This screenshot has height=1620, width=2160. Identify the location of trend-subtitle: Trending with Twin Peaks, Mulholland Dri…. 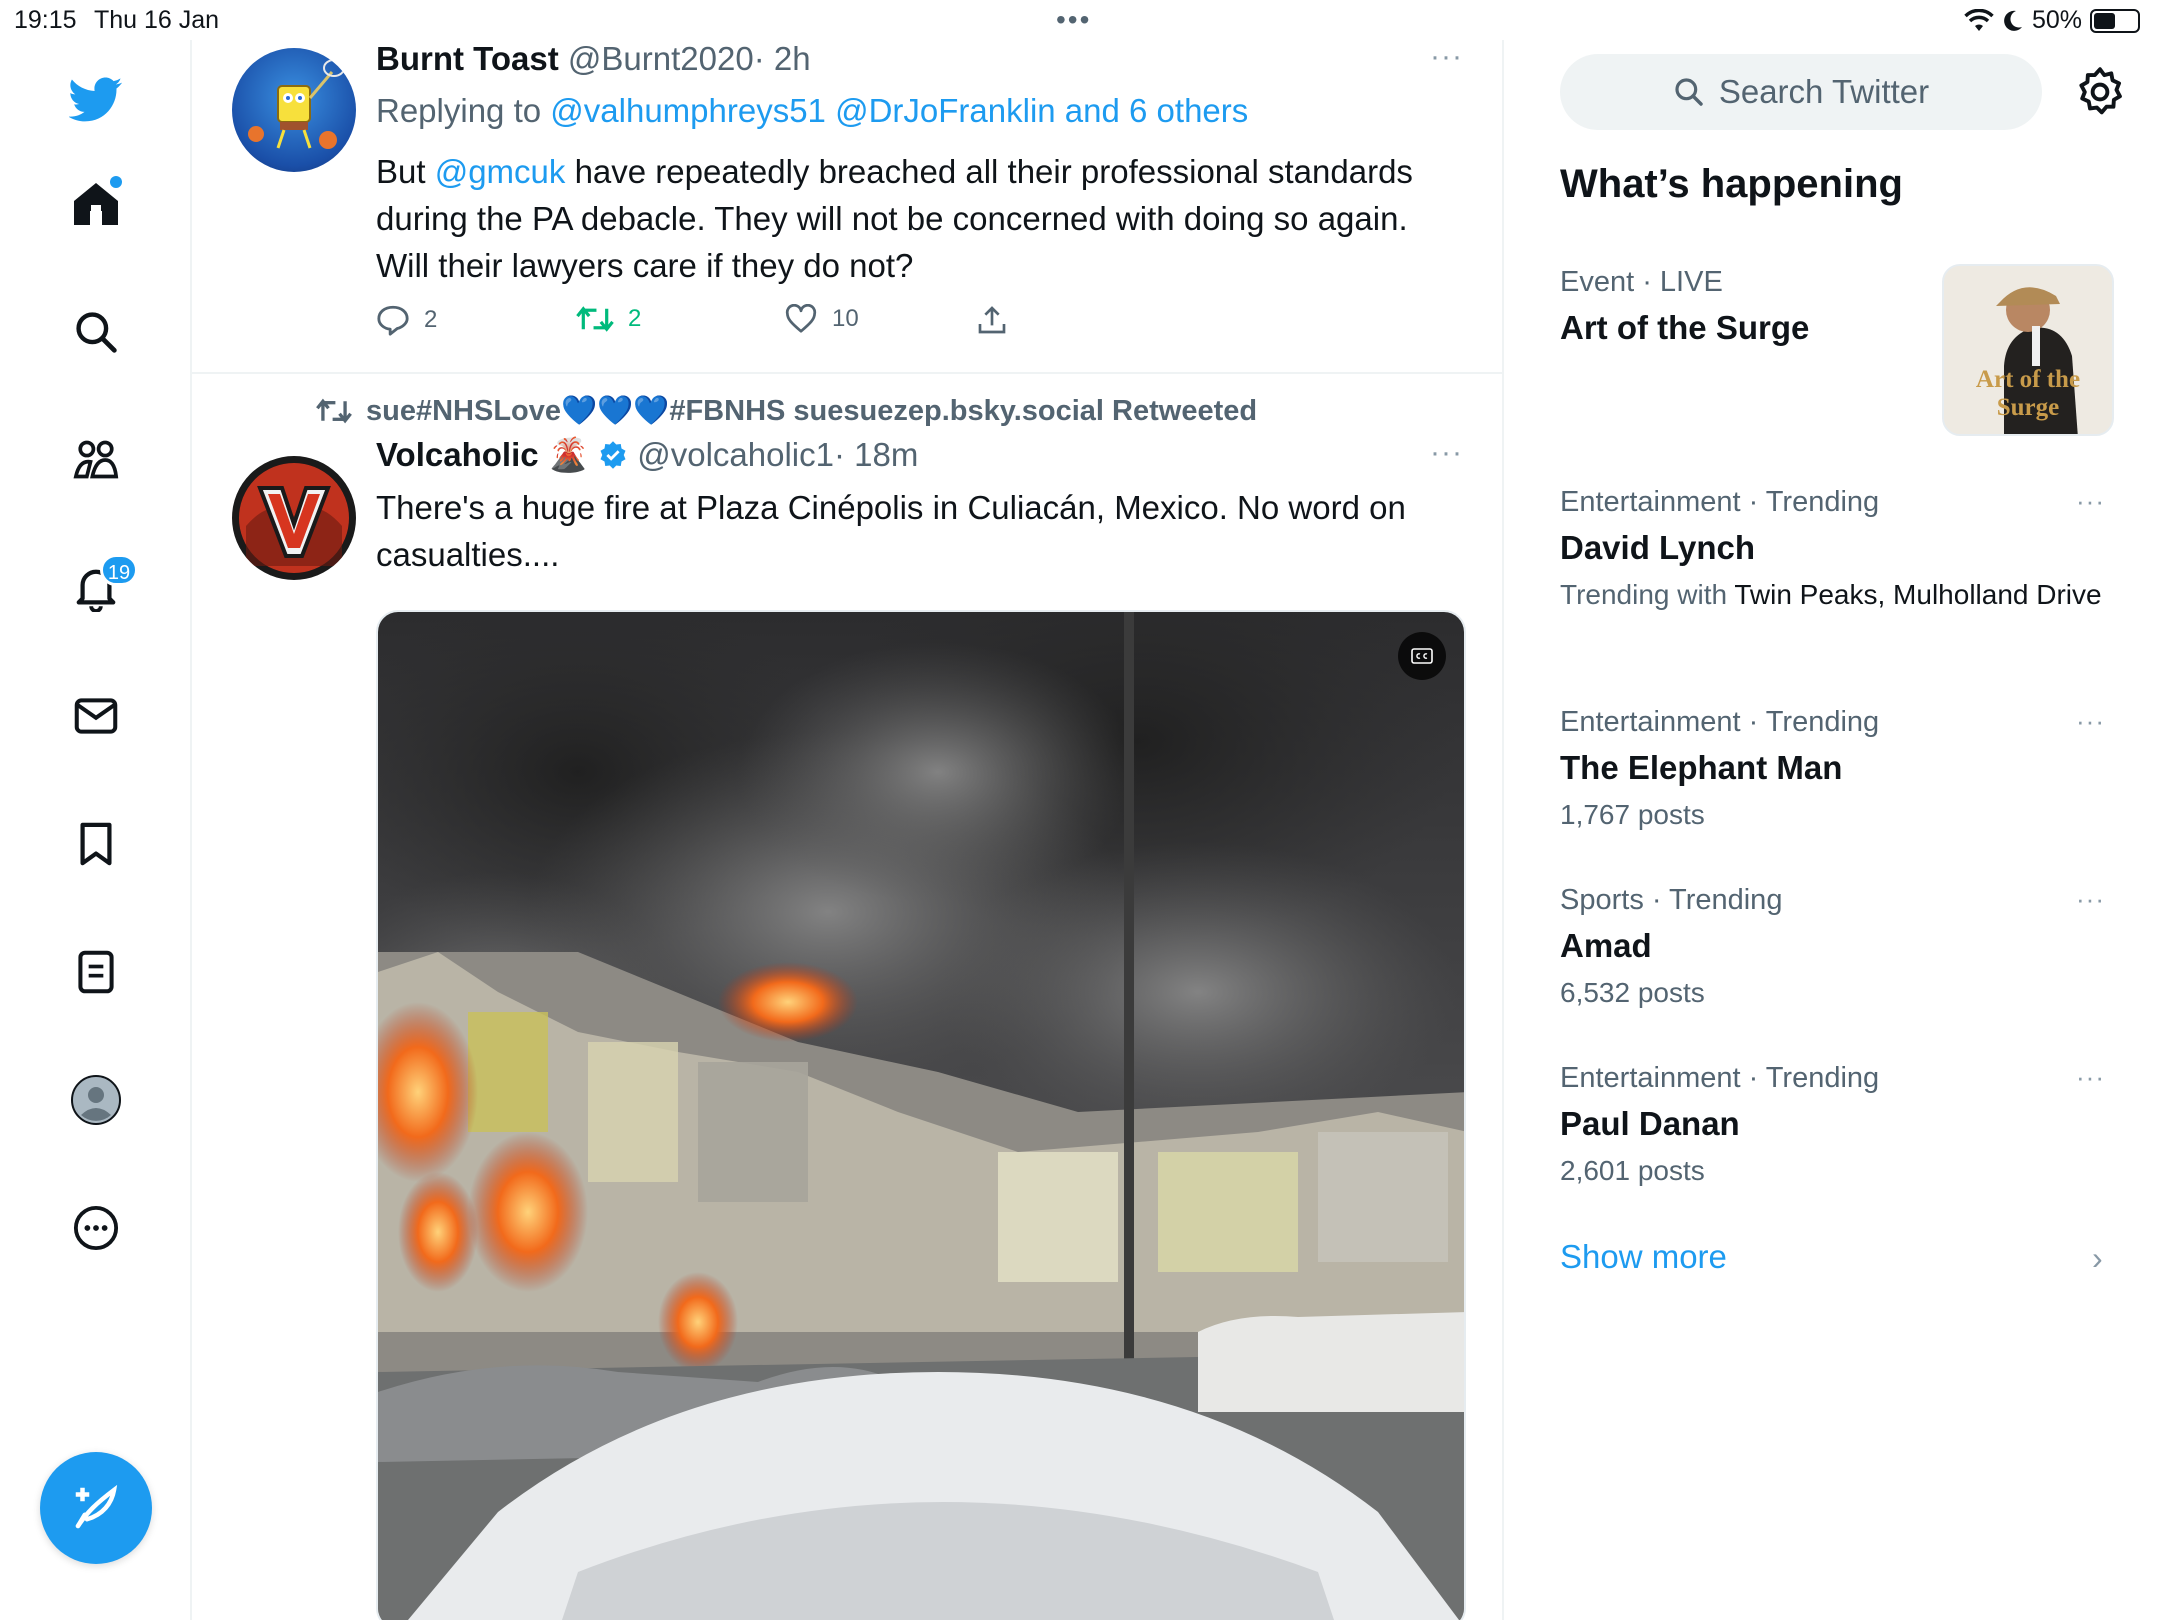
(1840, 595).